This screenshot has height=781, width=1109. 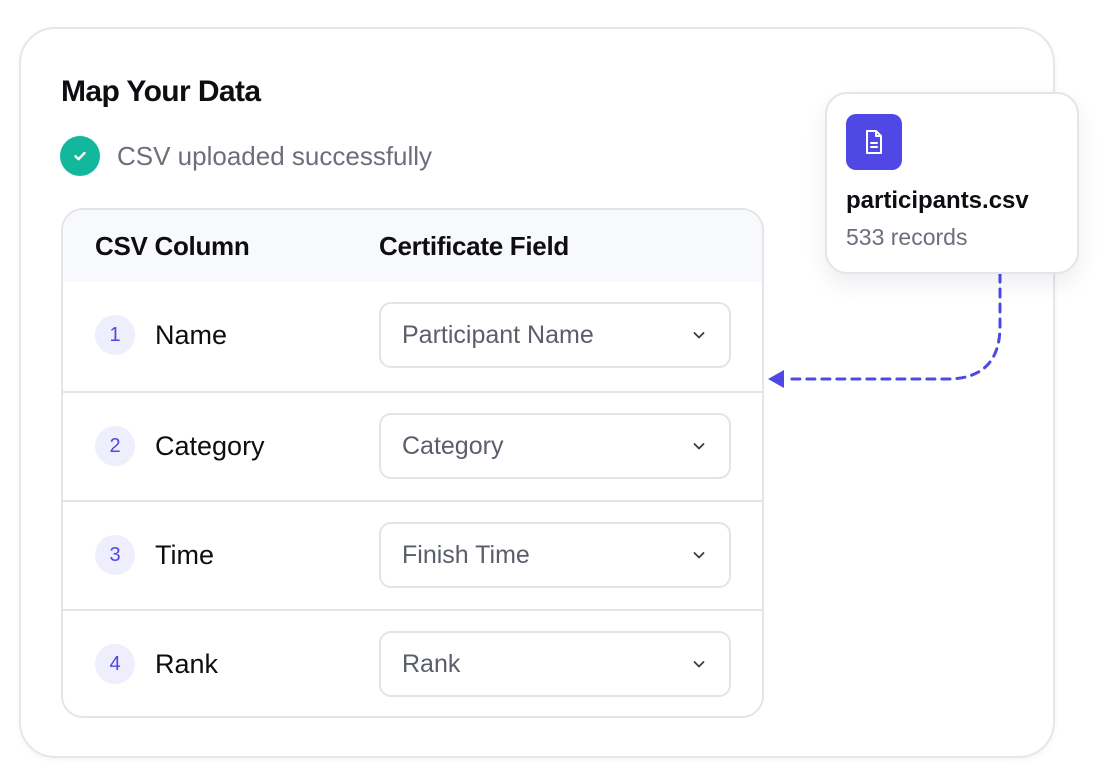 I want to click on table-row: 4 Rank Rank, so click(x=412, y=662).